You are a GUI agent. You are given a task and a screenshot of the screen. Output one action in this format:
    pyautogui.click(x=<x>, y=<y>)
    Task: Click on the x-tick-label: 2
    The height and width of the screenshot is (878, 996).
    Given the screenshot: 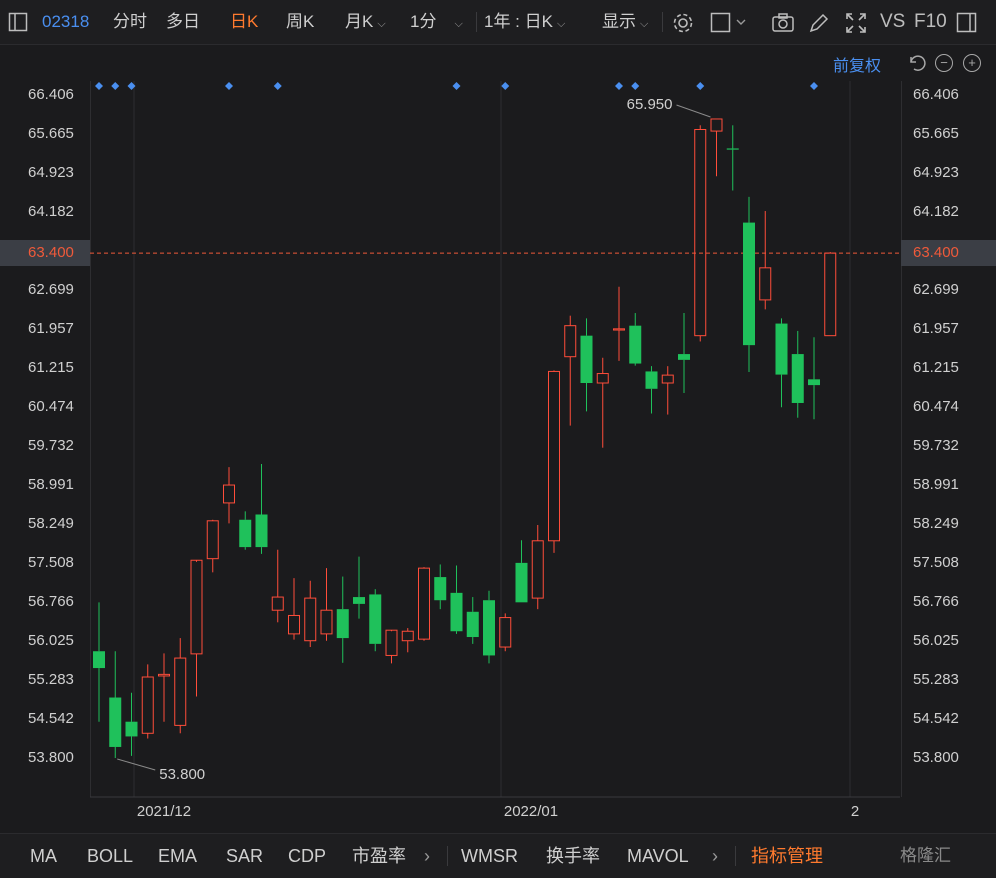 What is the action you would take?
    pyautogui.click(x=855, y=811)
    